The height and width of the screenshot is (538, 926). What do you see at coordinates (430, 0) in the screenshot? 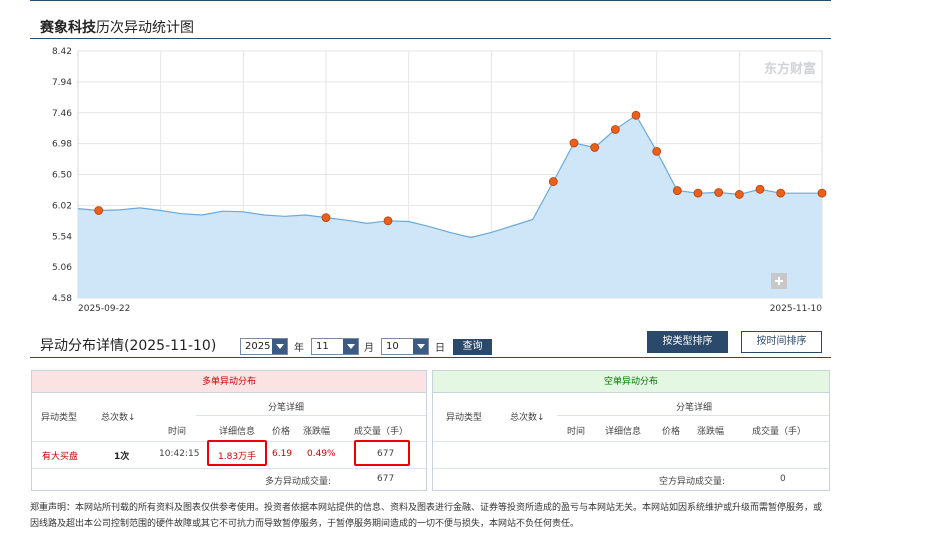
I see `top-rule` at bounding box center [430, 0].